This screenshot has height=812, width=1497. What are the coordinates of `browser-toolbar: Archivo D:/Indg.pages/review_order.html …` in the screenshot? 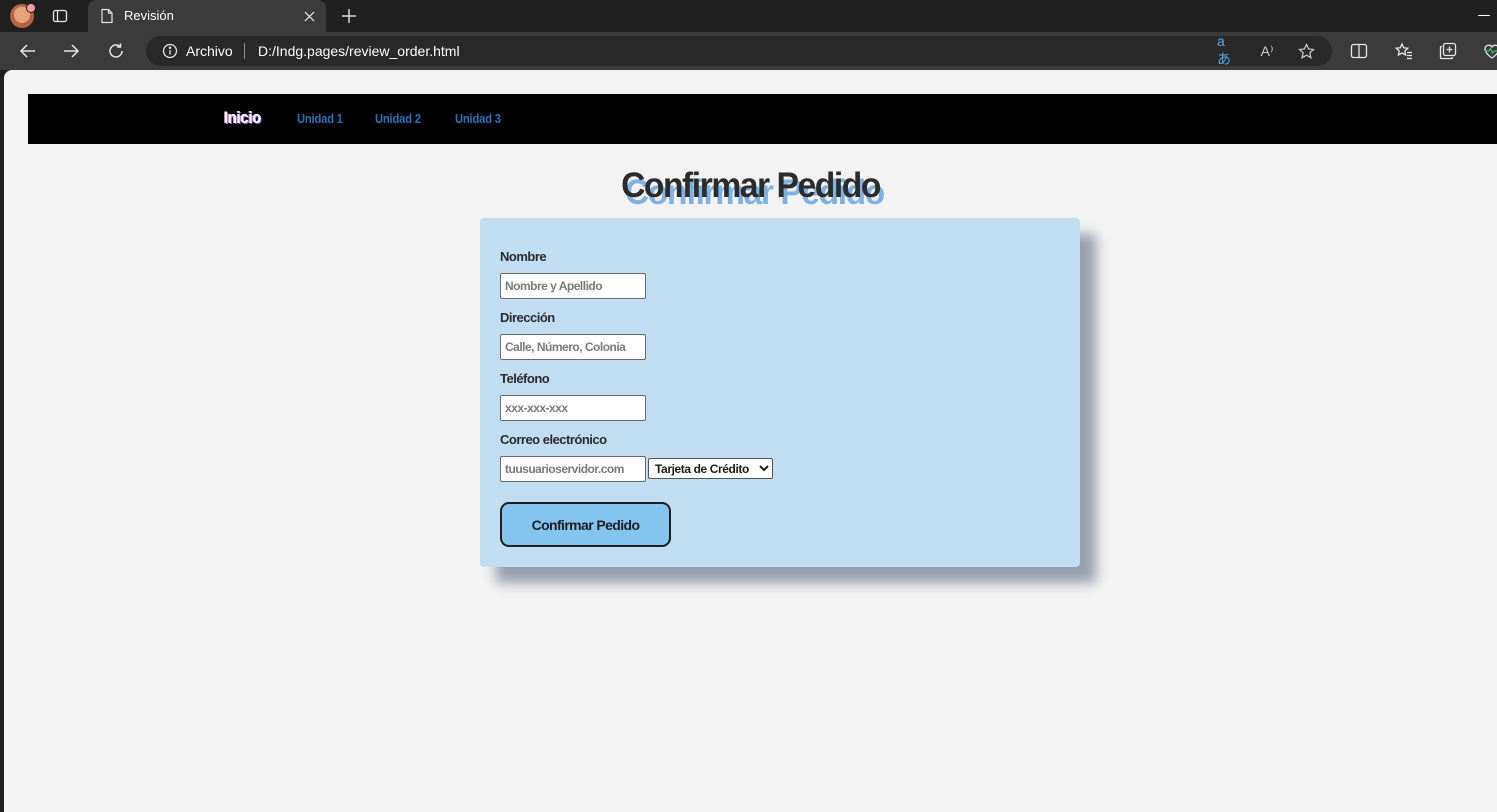 It's located at (748, 51).